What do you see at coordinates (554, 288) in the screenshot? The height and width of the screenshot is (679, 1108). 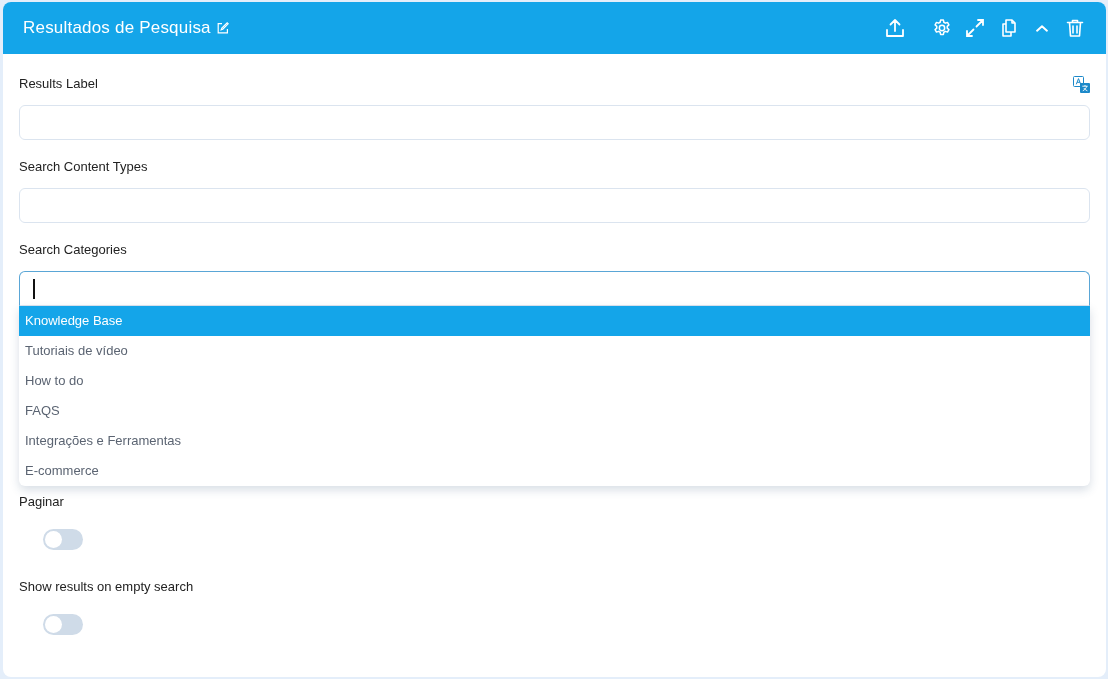 I see `input-field` at bounding box center [554, 288].